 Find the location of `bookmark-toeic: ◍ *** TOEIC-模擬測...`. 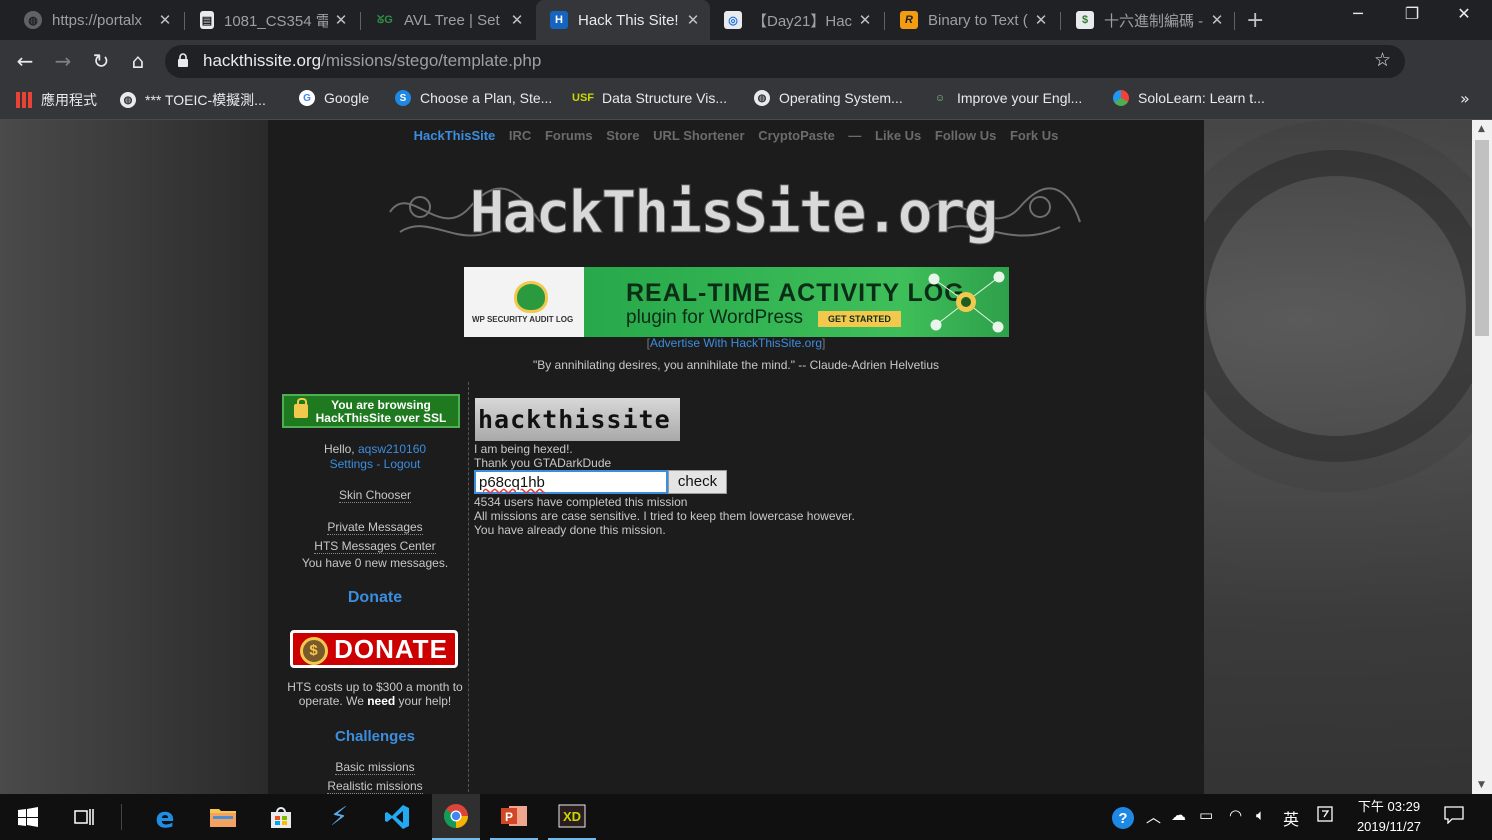

bookmark-toeic: ◍ *** TOEIC-模擬測... is located at coordinates (193, 100).